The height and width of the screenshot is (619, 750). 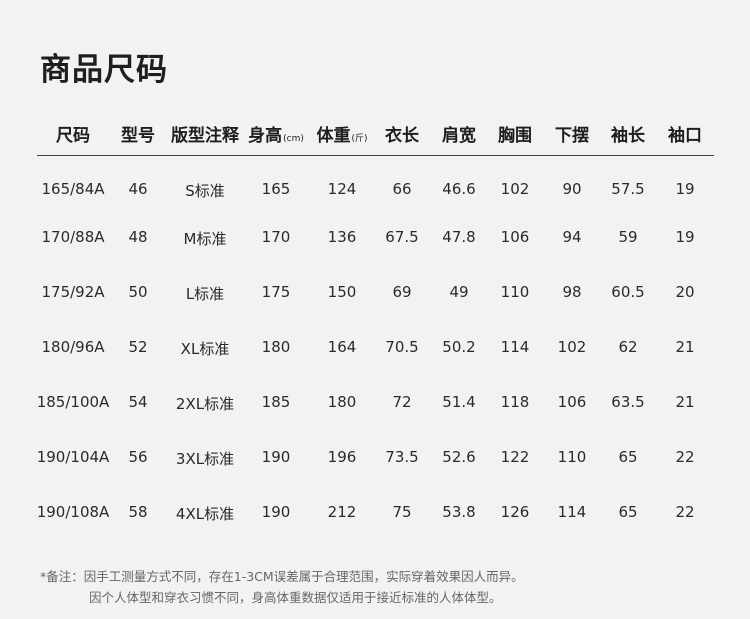 I want to click on table-cell: 46, so click(x=138, y=189).